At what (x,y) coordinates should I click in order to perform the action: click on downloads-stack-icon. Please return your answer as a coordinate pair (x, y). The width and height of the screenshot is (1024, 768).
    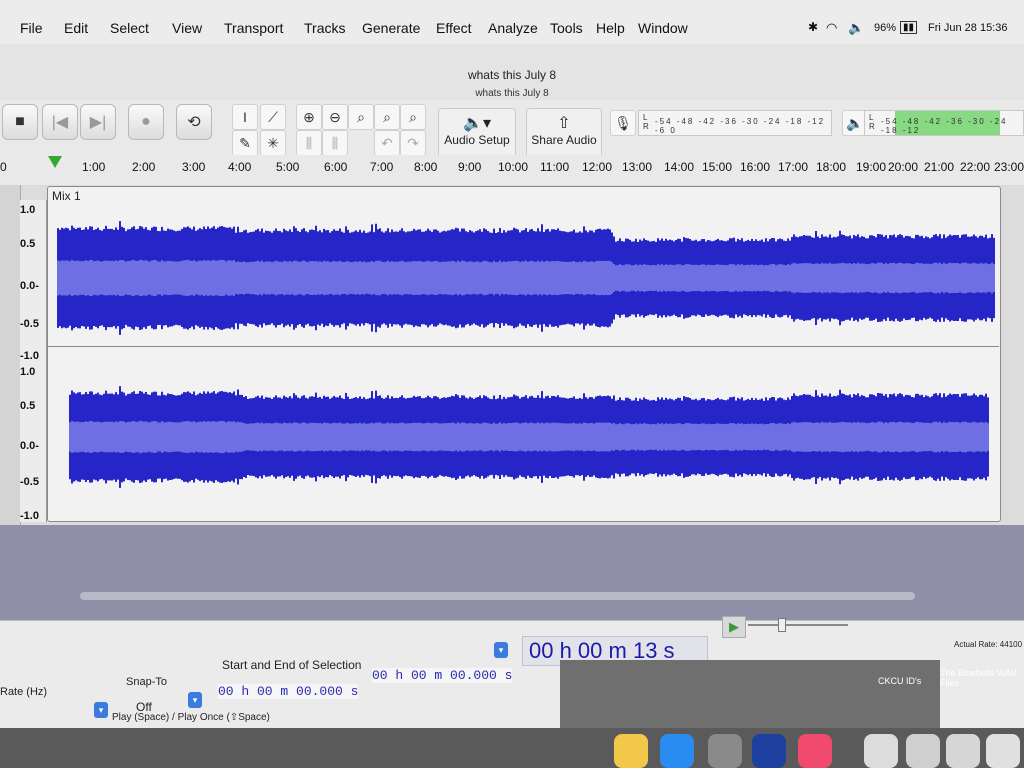
    Looking at the image, I should click on (963, 751).